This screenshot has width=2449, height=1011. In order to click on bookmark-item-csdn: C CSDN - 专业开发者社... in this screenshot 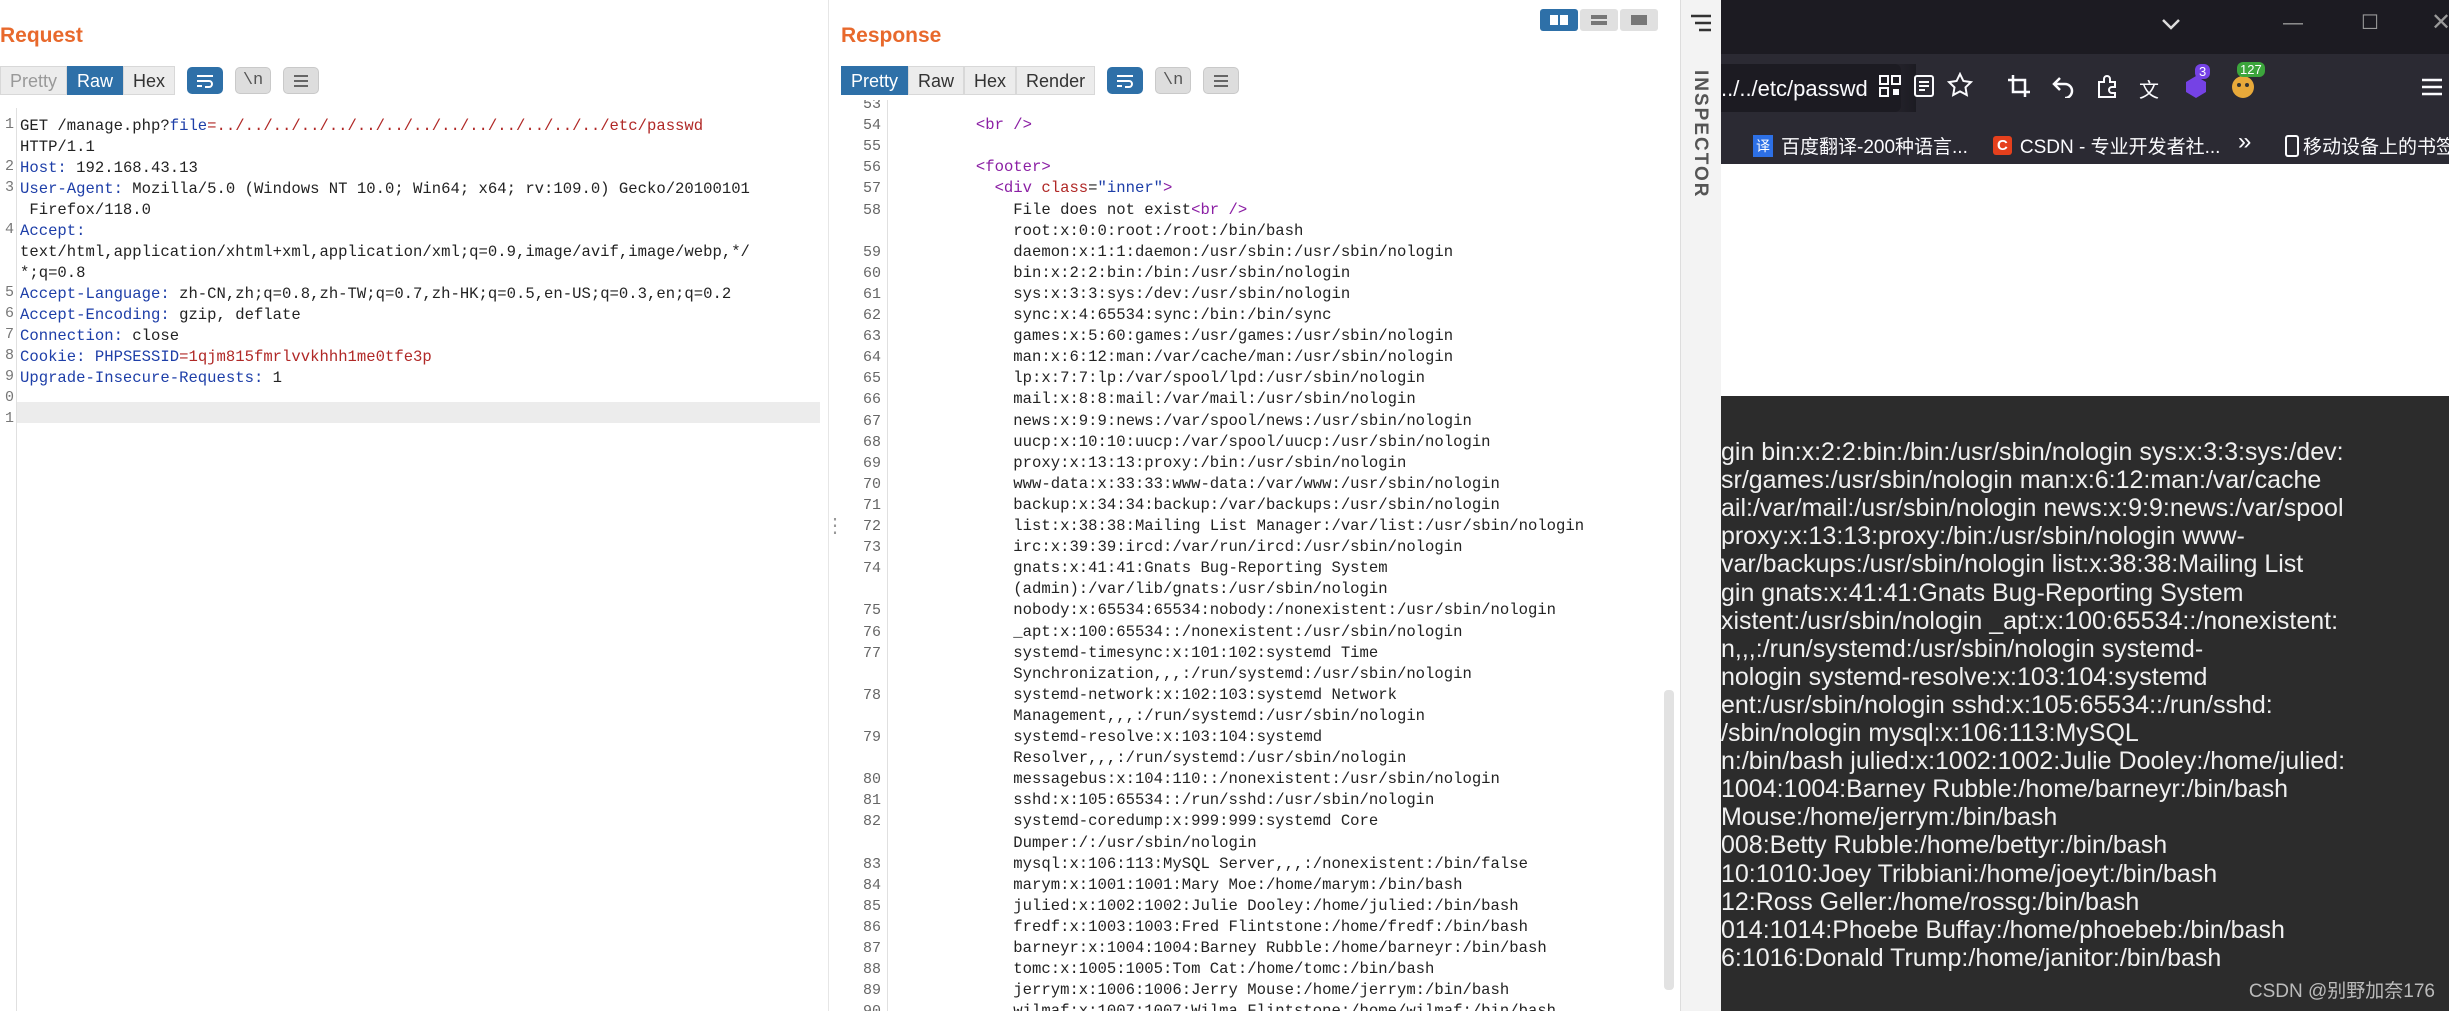, I will do `click(2106, 145)`.